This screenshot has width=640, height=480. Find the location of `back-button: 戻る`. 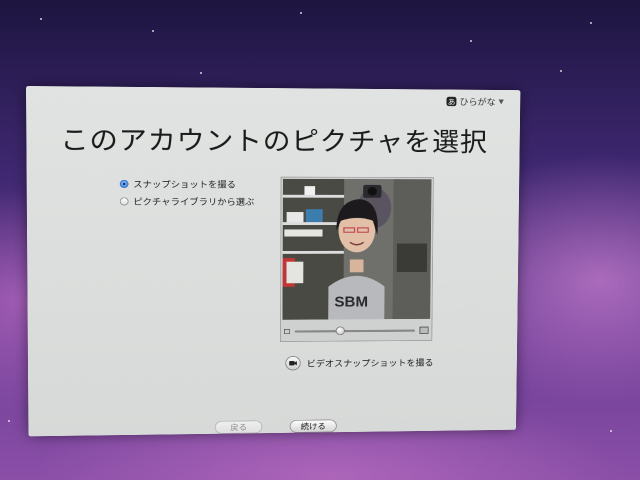

back-button: 戻る is located at coordinates (238, 427).